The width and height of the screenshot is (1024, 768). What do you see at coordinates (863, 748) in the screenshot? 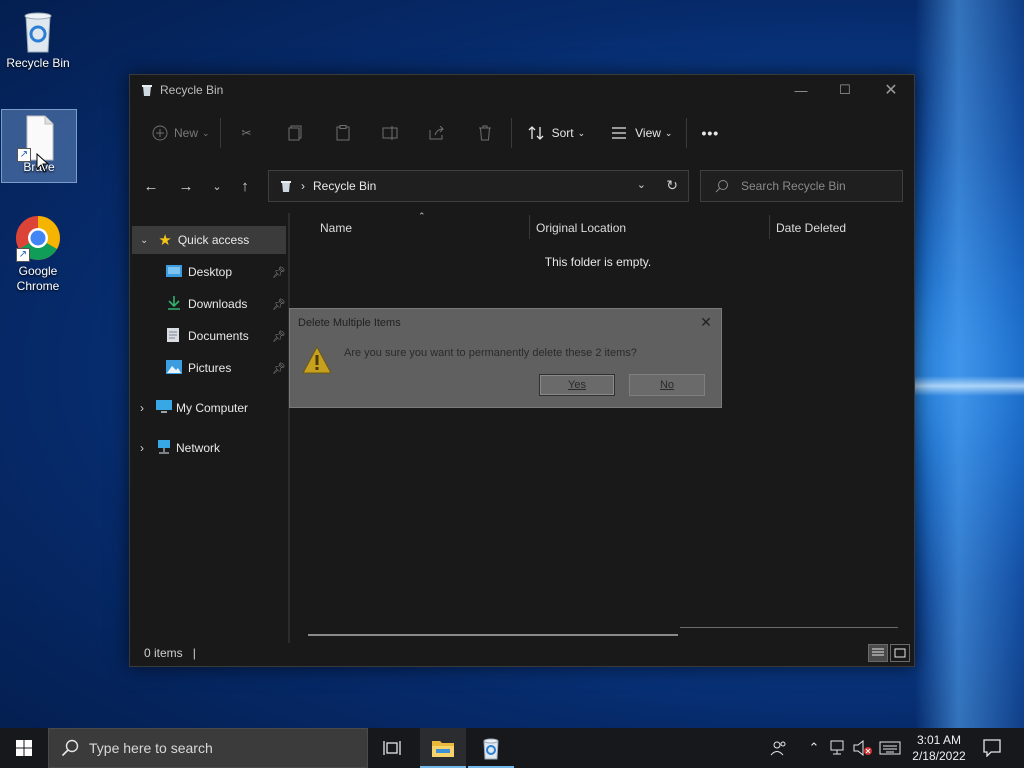
I see `volume-muted-icon` at bounding box center [863, 748].